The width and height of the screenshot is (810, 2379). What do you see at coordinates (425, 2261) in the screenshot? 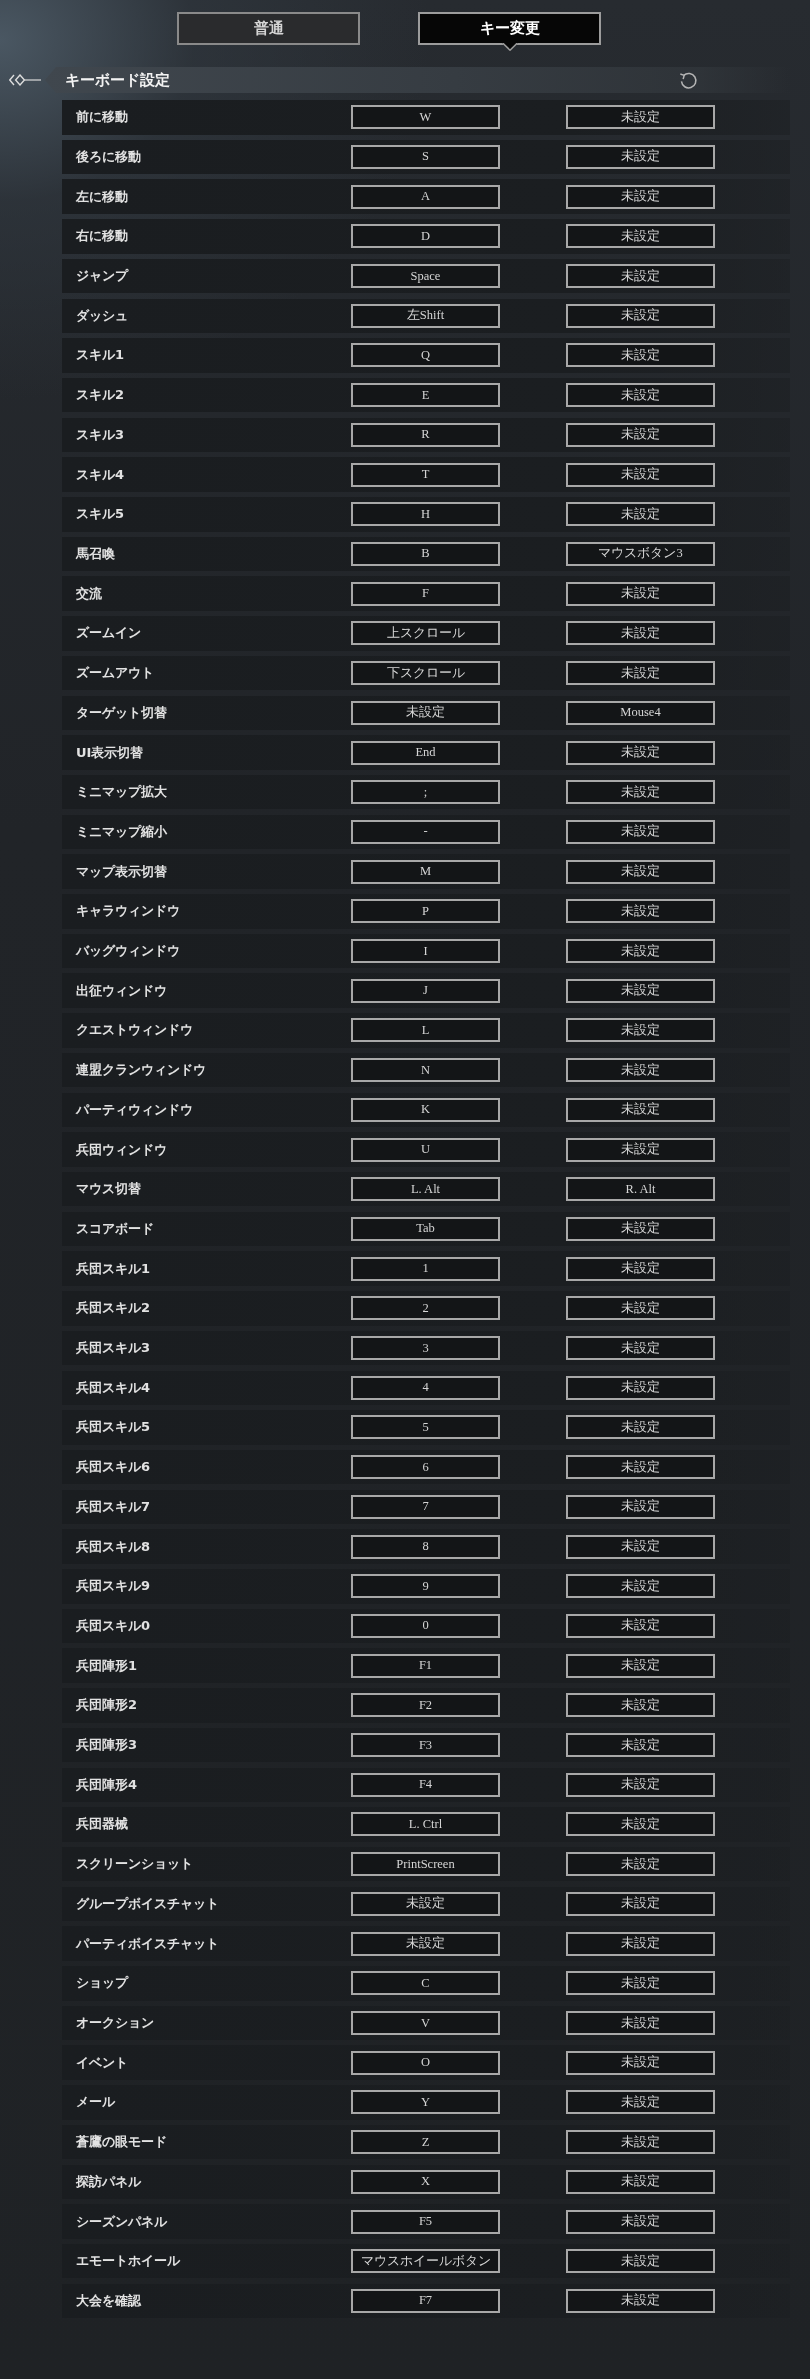
I see `primary-key-button: マウスホイールボタン` at bounding box center [425, 2261].